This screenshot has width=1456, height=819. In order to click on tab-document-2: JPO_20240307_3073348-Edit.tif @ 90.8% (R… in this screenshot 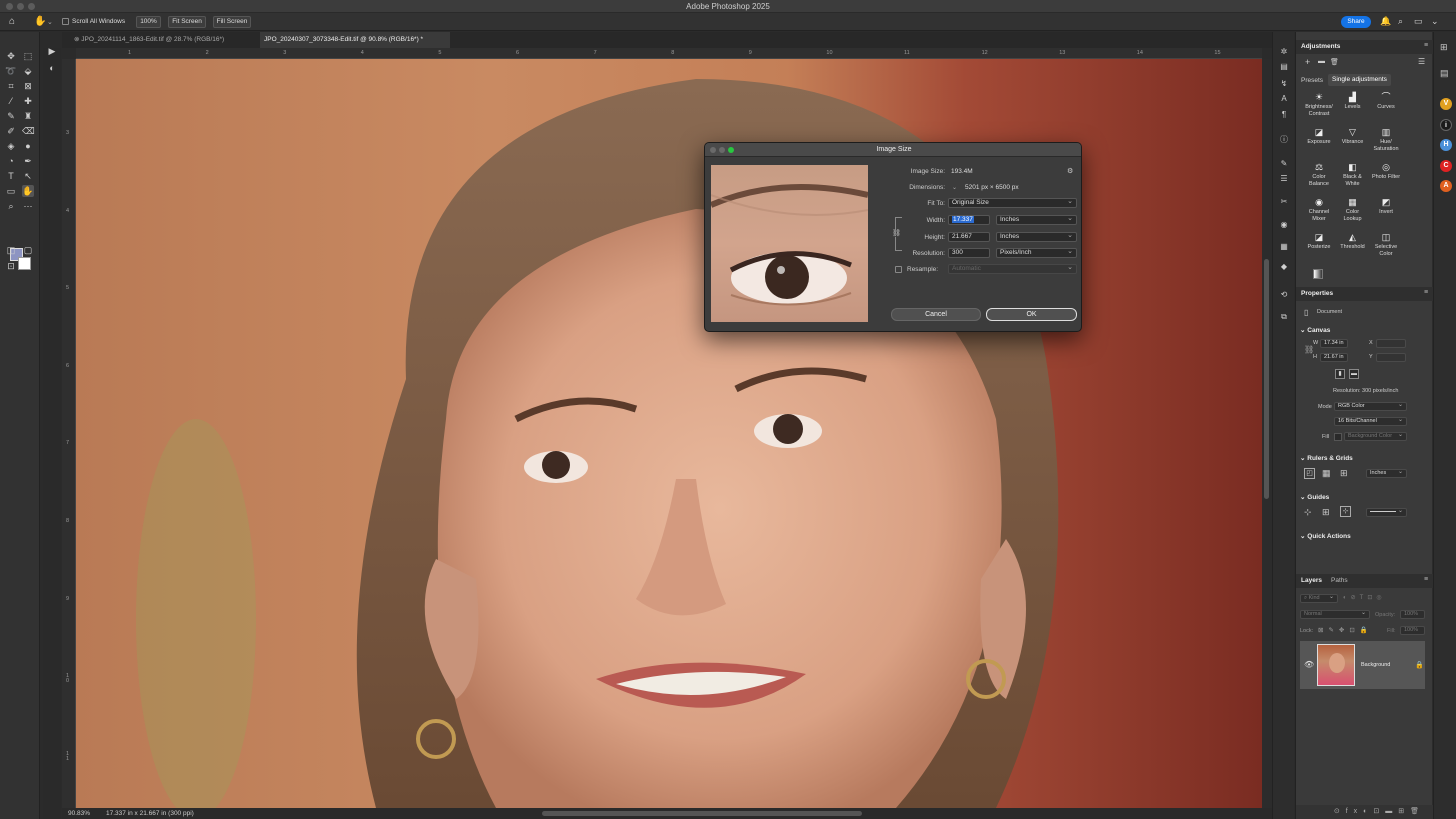, I will do `click(355, 40)`.